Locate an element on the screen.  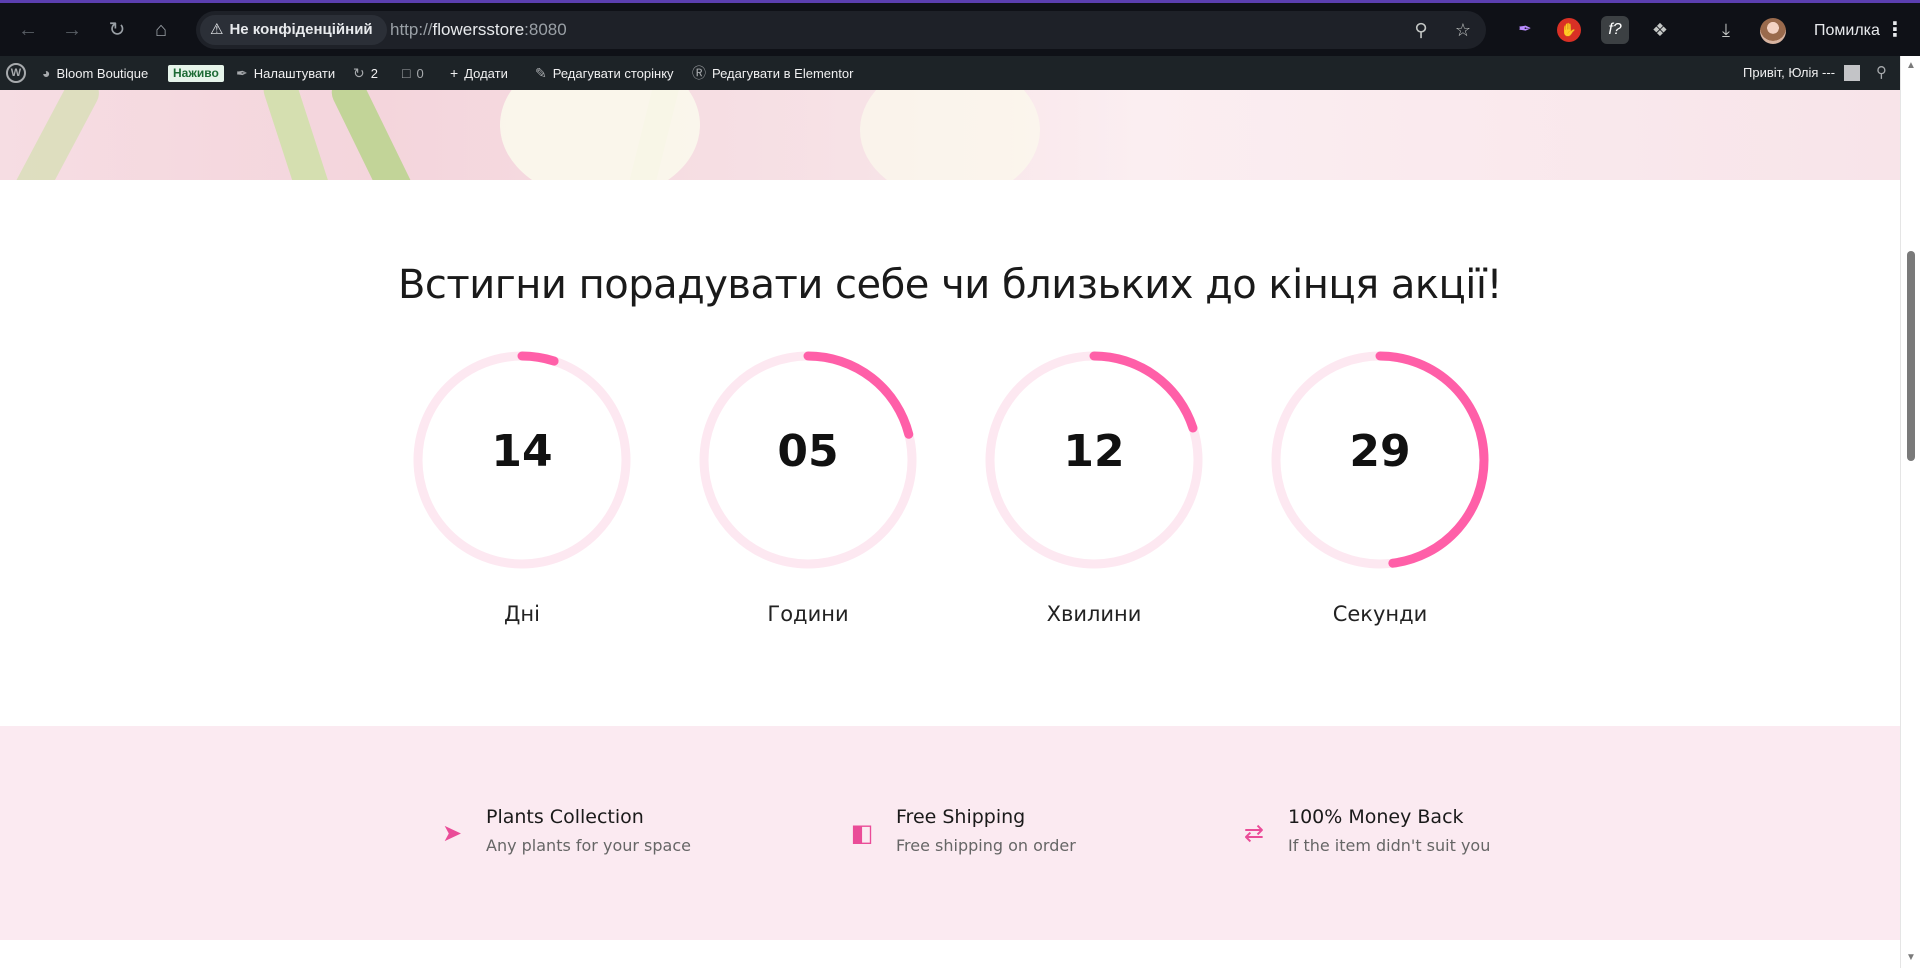
wp-comments: □ 0 is located at coordinates (413, 73).